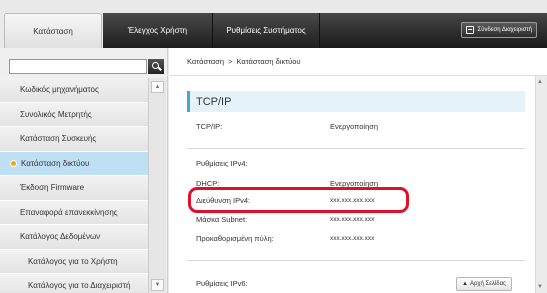 Image resolution: width=547 pixels, height=293 pixels. Describe the element at coordinates (352, 219) in the screenshot. I see `subnet-value: xxx.xxx.xxx.xxx` at that location.